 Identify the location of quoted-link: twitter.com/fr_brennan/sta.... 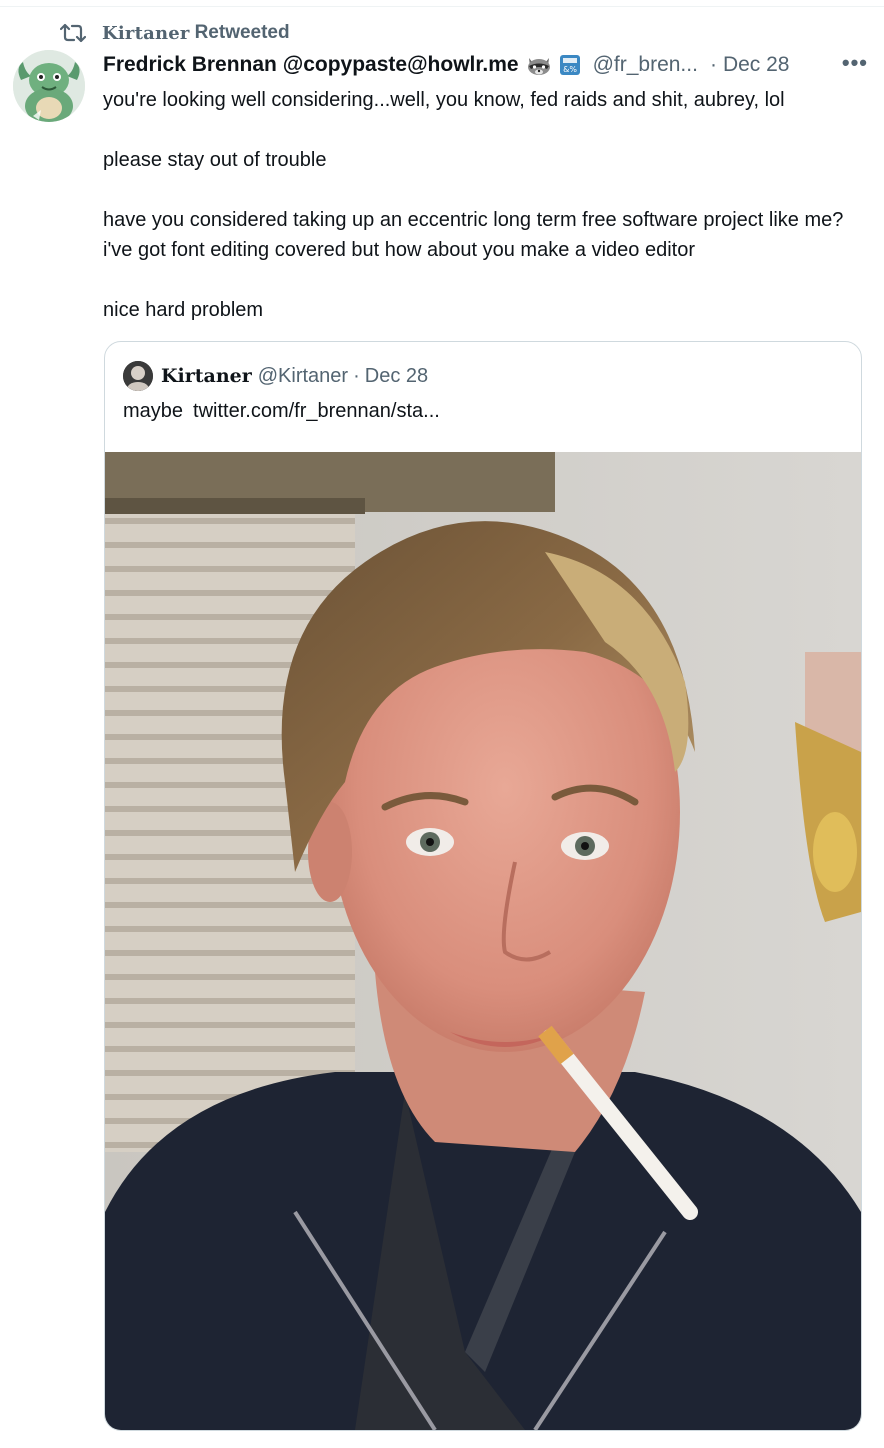
(316, 411).